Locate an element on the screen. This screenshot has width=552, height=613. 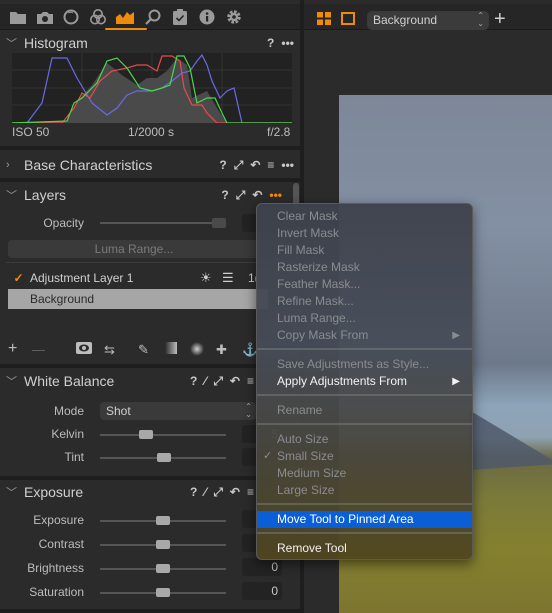
menu-item-copy-mask-from: Copy Mask From ▶ is located at coordinates (364, 335).